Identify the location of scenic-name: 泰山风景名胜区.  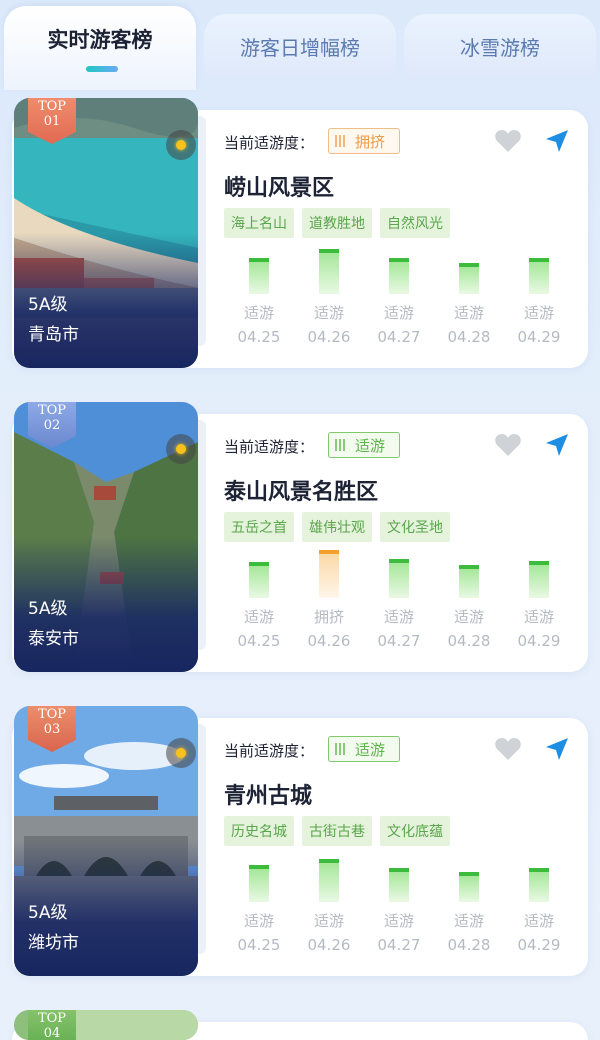
(301, 490).